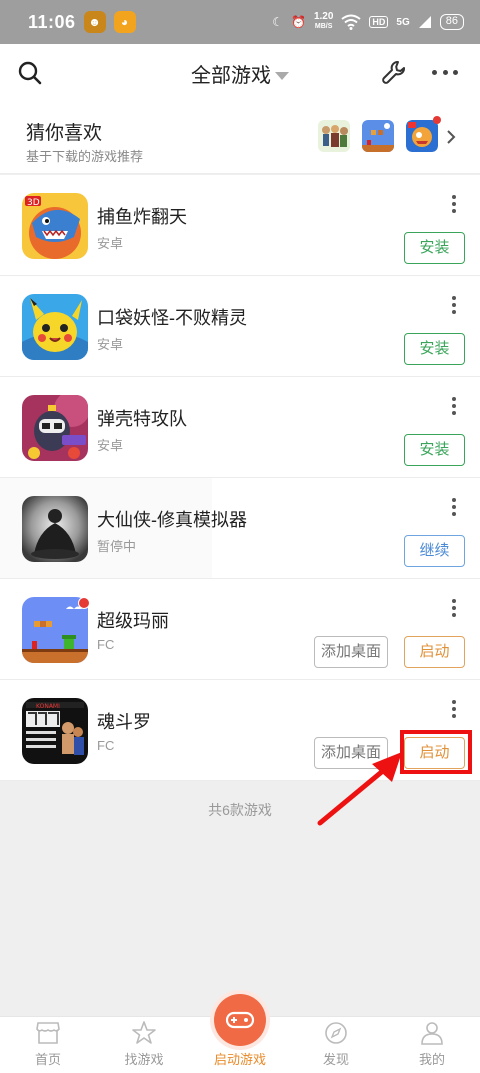 The height and width of the screenshot is (1073, 480). Describe the element at coordinates (133, 621) in the screenshot. I see `game-name: 超级玛丽` at that location.